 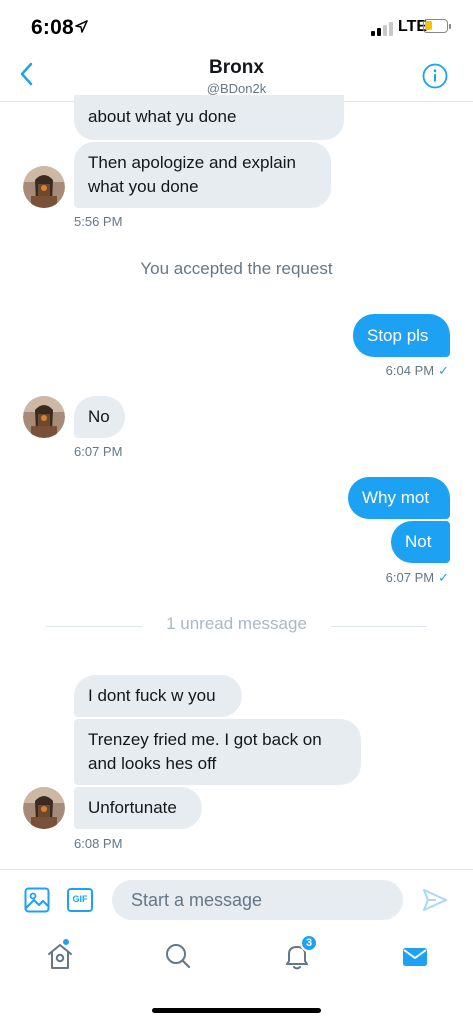 What do you see at coordinates (81, 26) in the screenshot?
I see `location-arrow-icon` at bounding box center [81, 26].